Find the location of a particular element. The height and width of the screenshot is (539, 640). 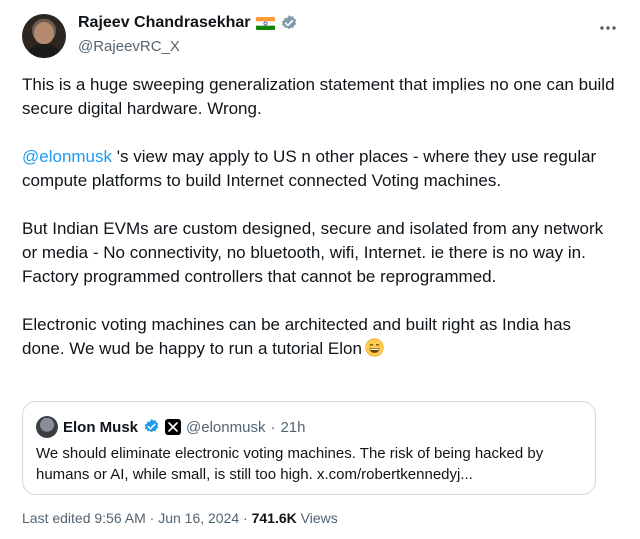

india-flag-icon is located at coordinates (265, 23).